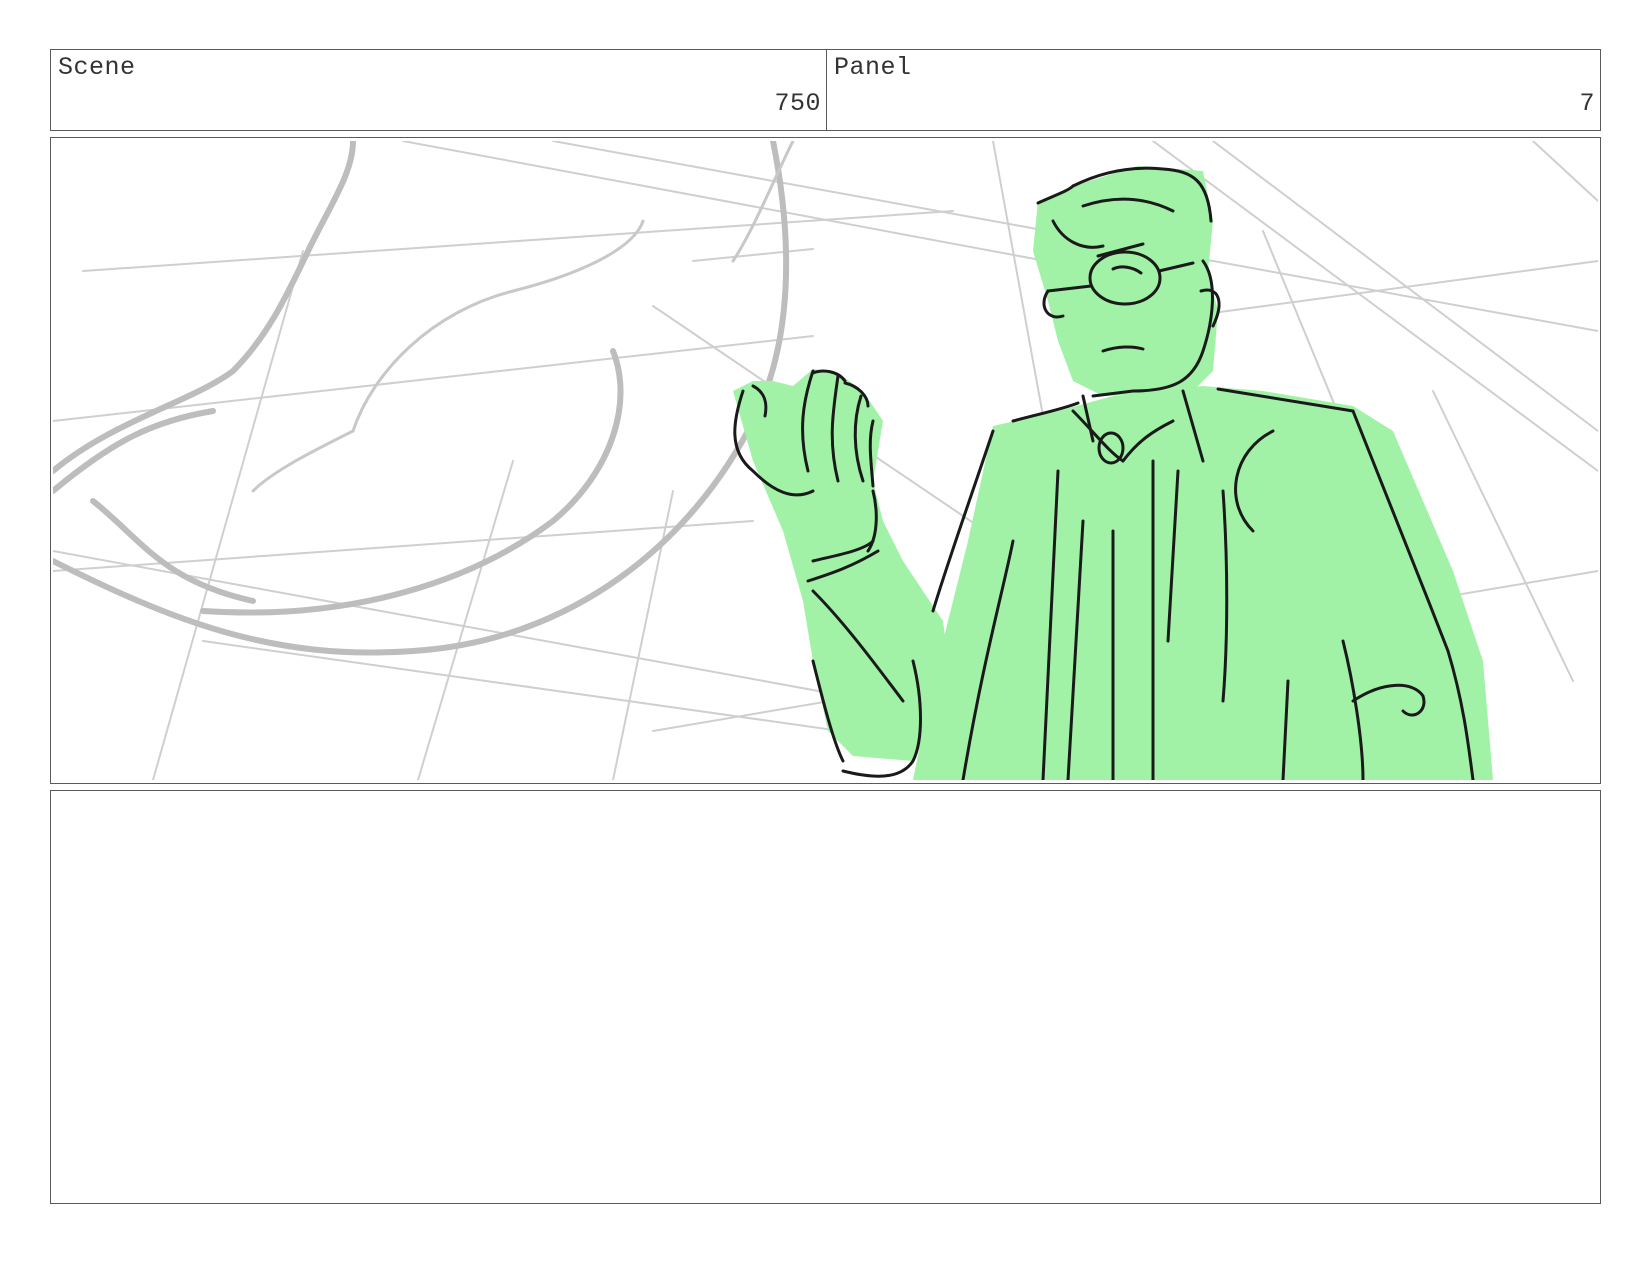  What do you see at coordinates (1213, 90) in the screenshot?
I see `panel-cell: Panel 7` at bounding box center [1213, 90].